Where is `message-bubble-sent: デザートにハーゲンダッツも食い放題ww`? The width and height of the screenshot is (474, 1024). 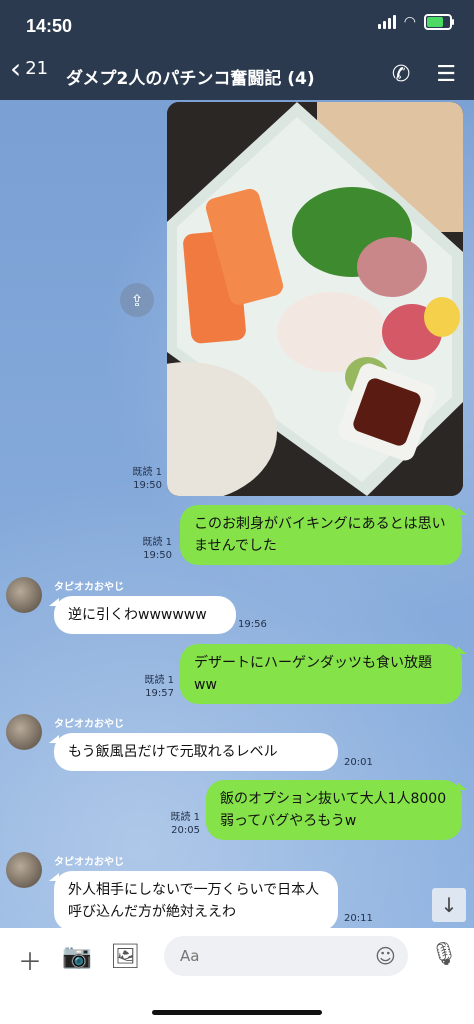 message-bubble-sent: デザートにハーゲンダッツも食い放題ww is located at coordinates (323, 674).